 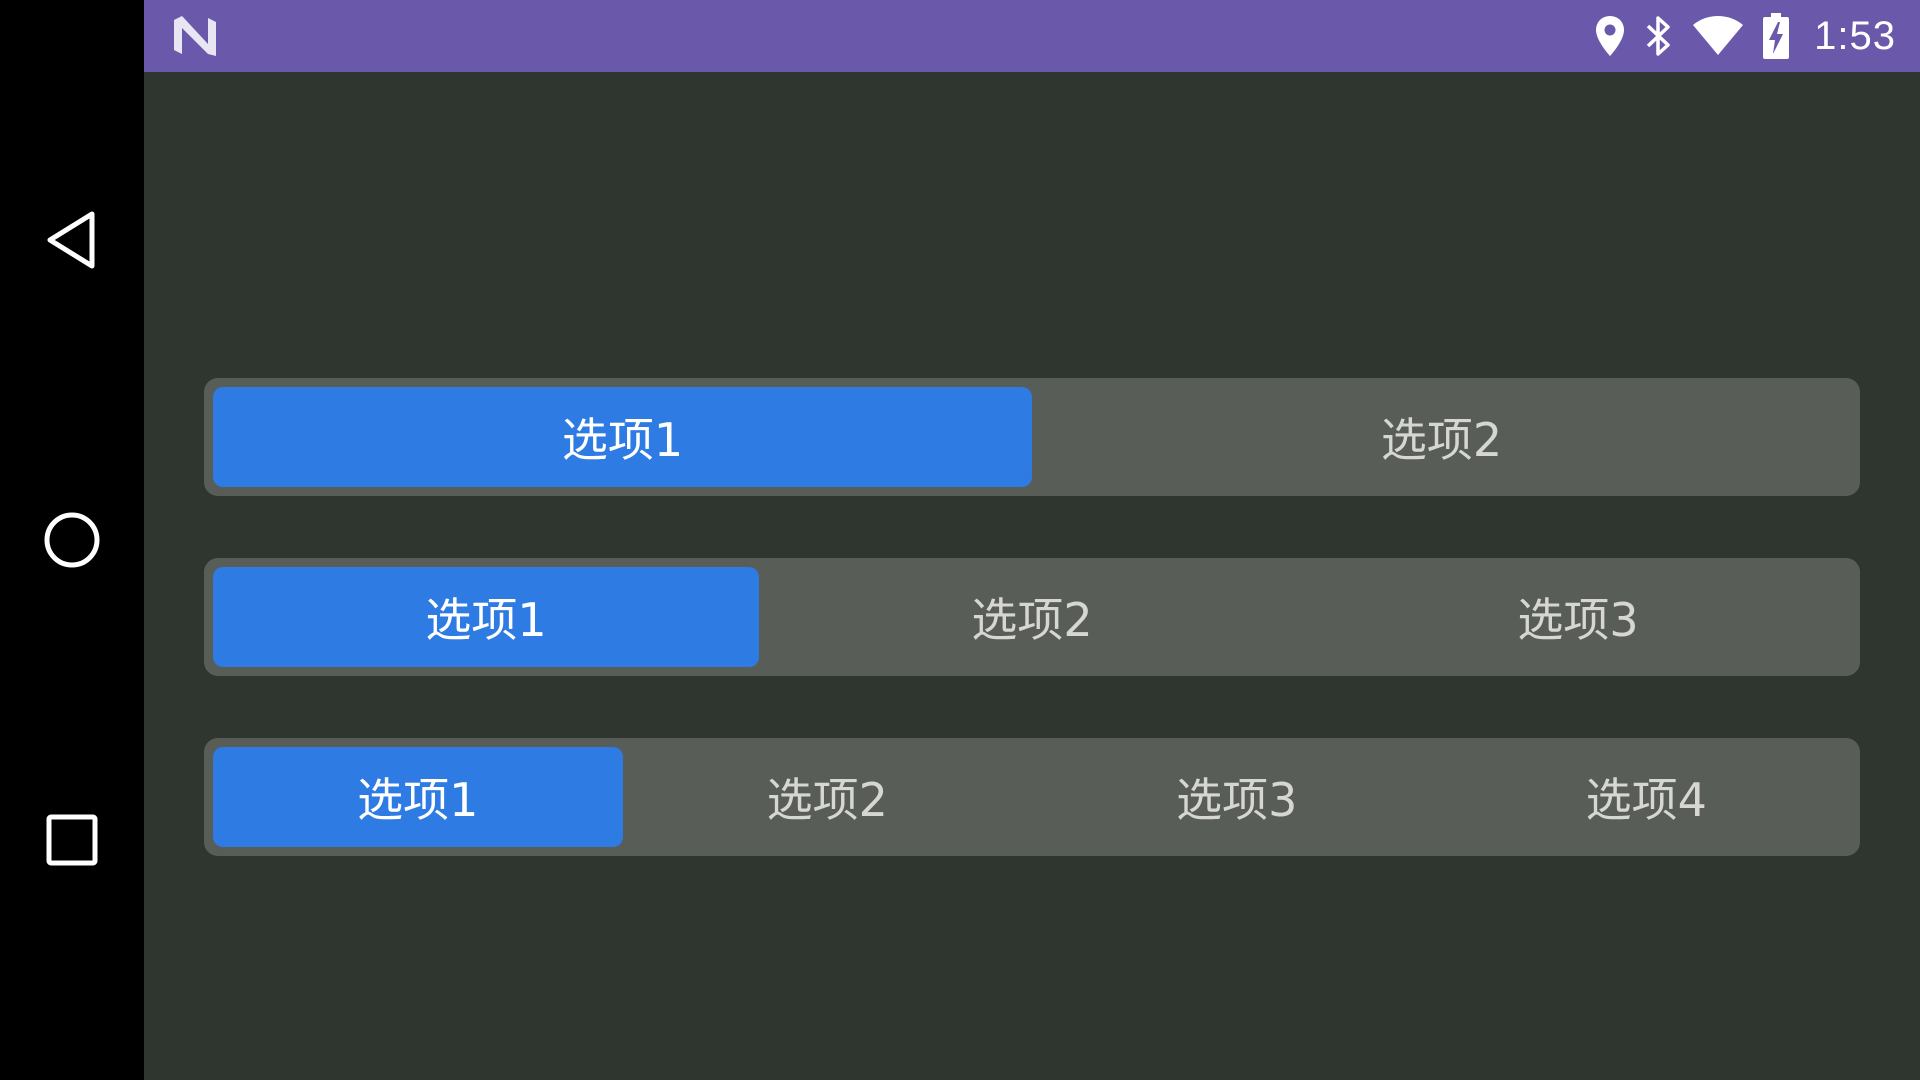 I want to click on android-n-logo, so click(x=195, y=36).